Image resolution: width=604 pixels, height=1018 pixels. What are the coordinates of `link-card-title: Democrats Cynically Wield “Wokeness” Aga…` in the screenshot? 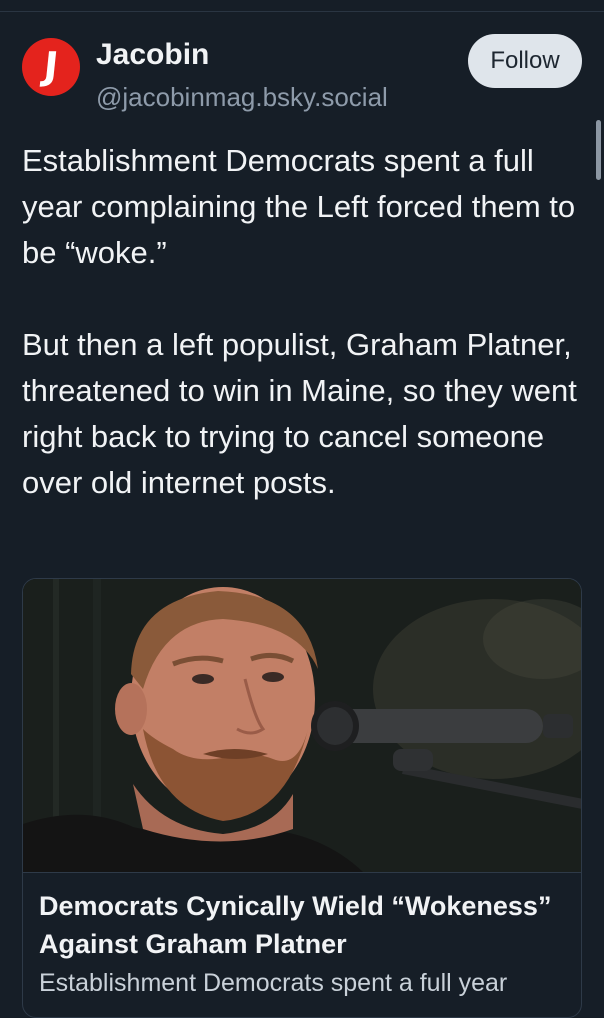 It's located at (302, 925).